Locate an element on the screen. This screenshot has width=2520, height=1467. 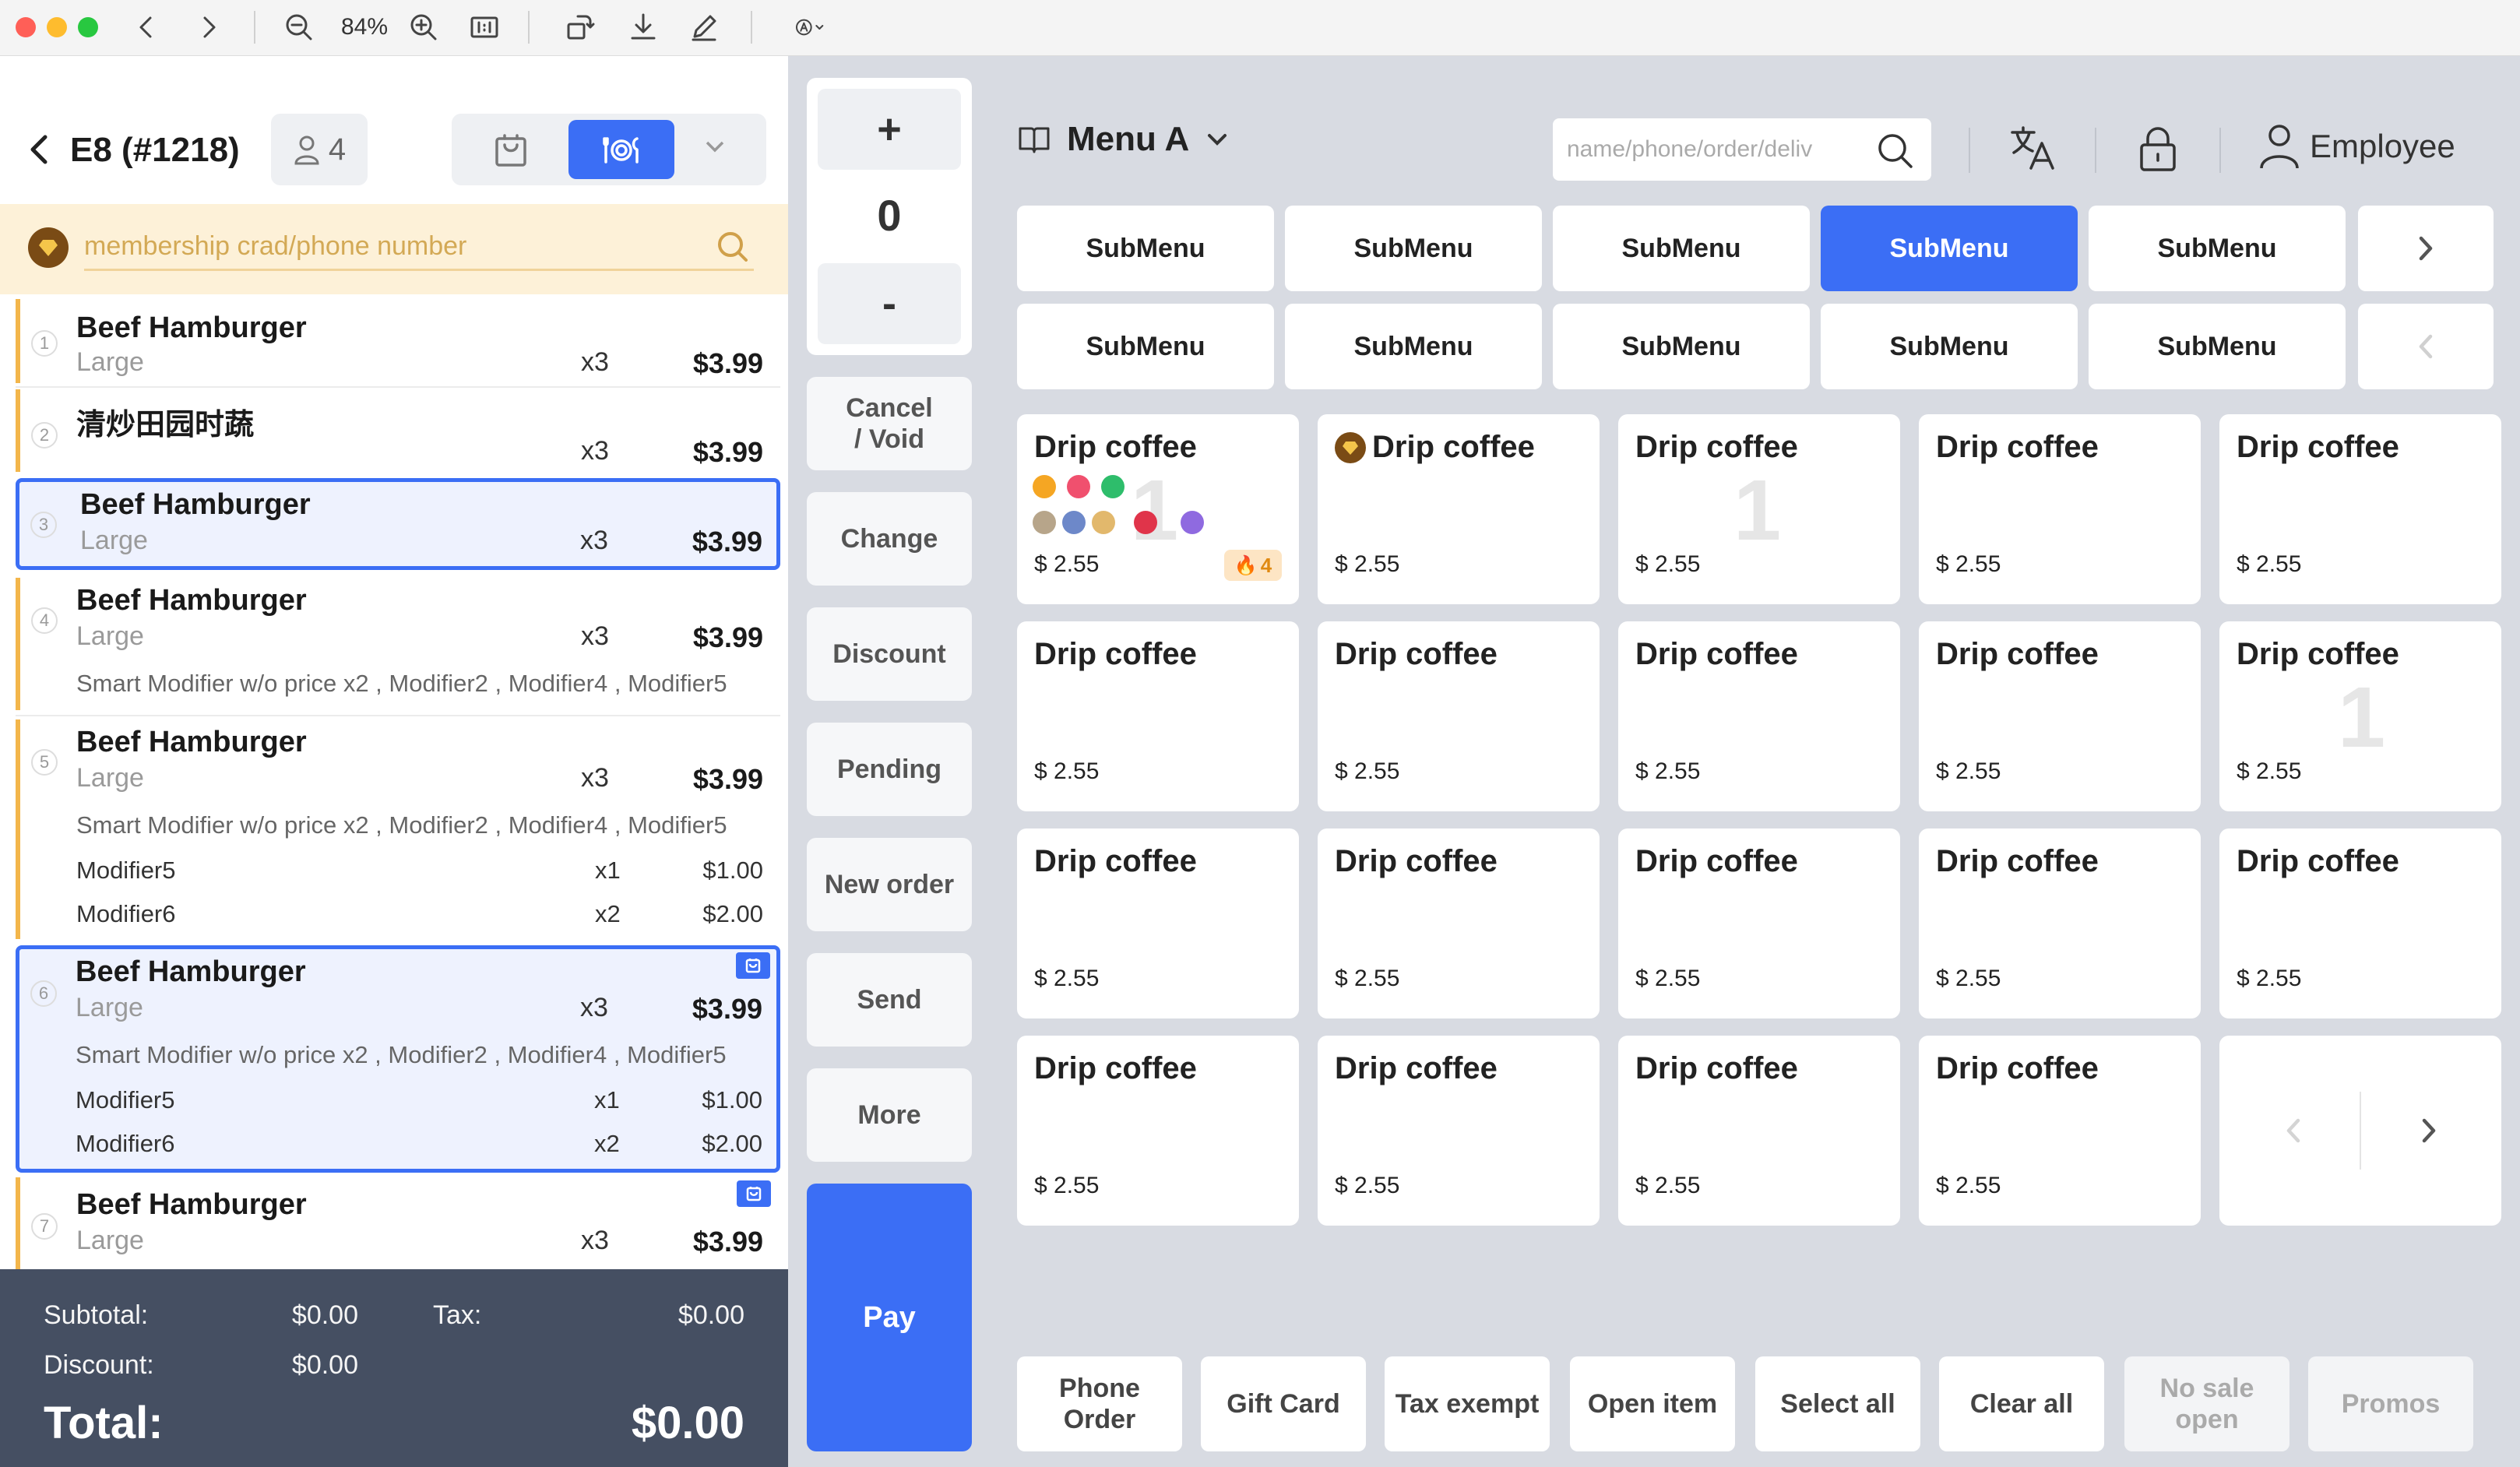
gift-card-button: Gift Card is located at coordinates (1283, 1403).